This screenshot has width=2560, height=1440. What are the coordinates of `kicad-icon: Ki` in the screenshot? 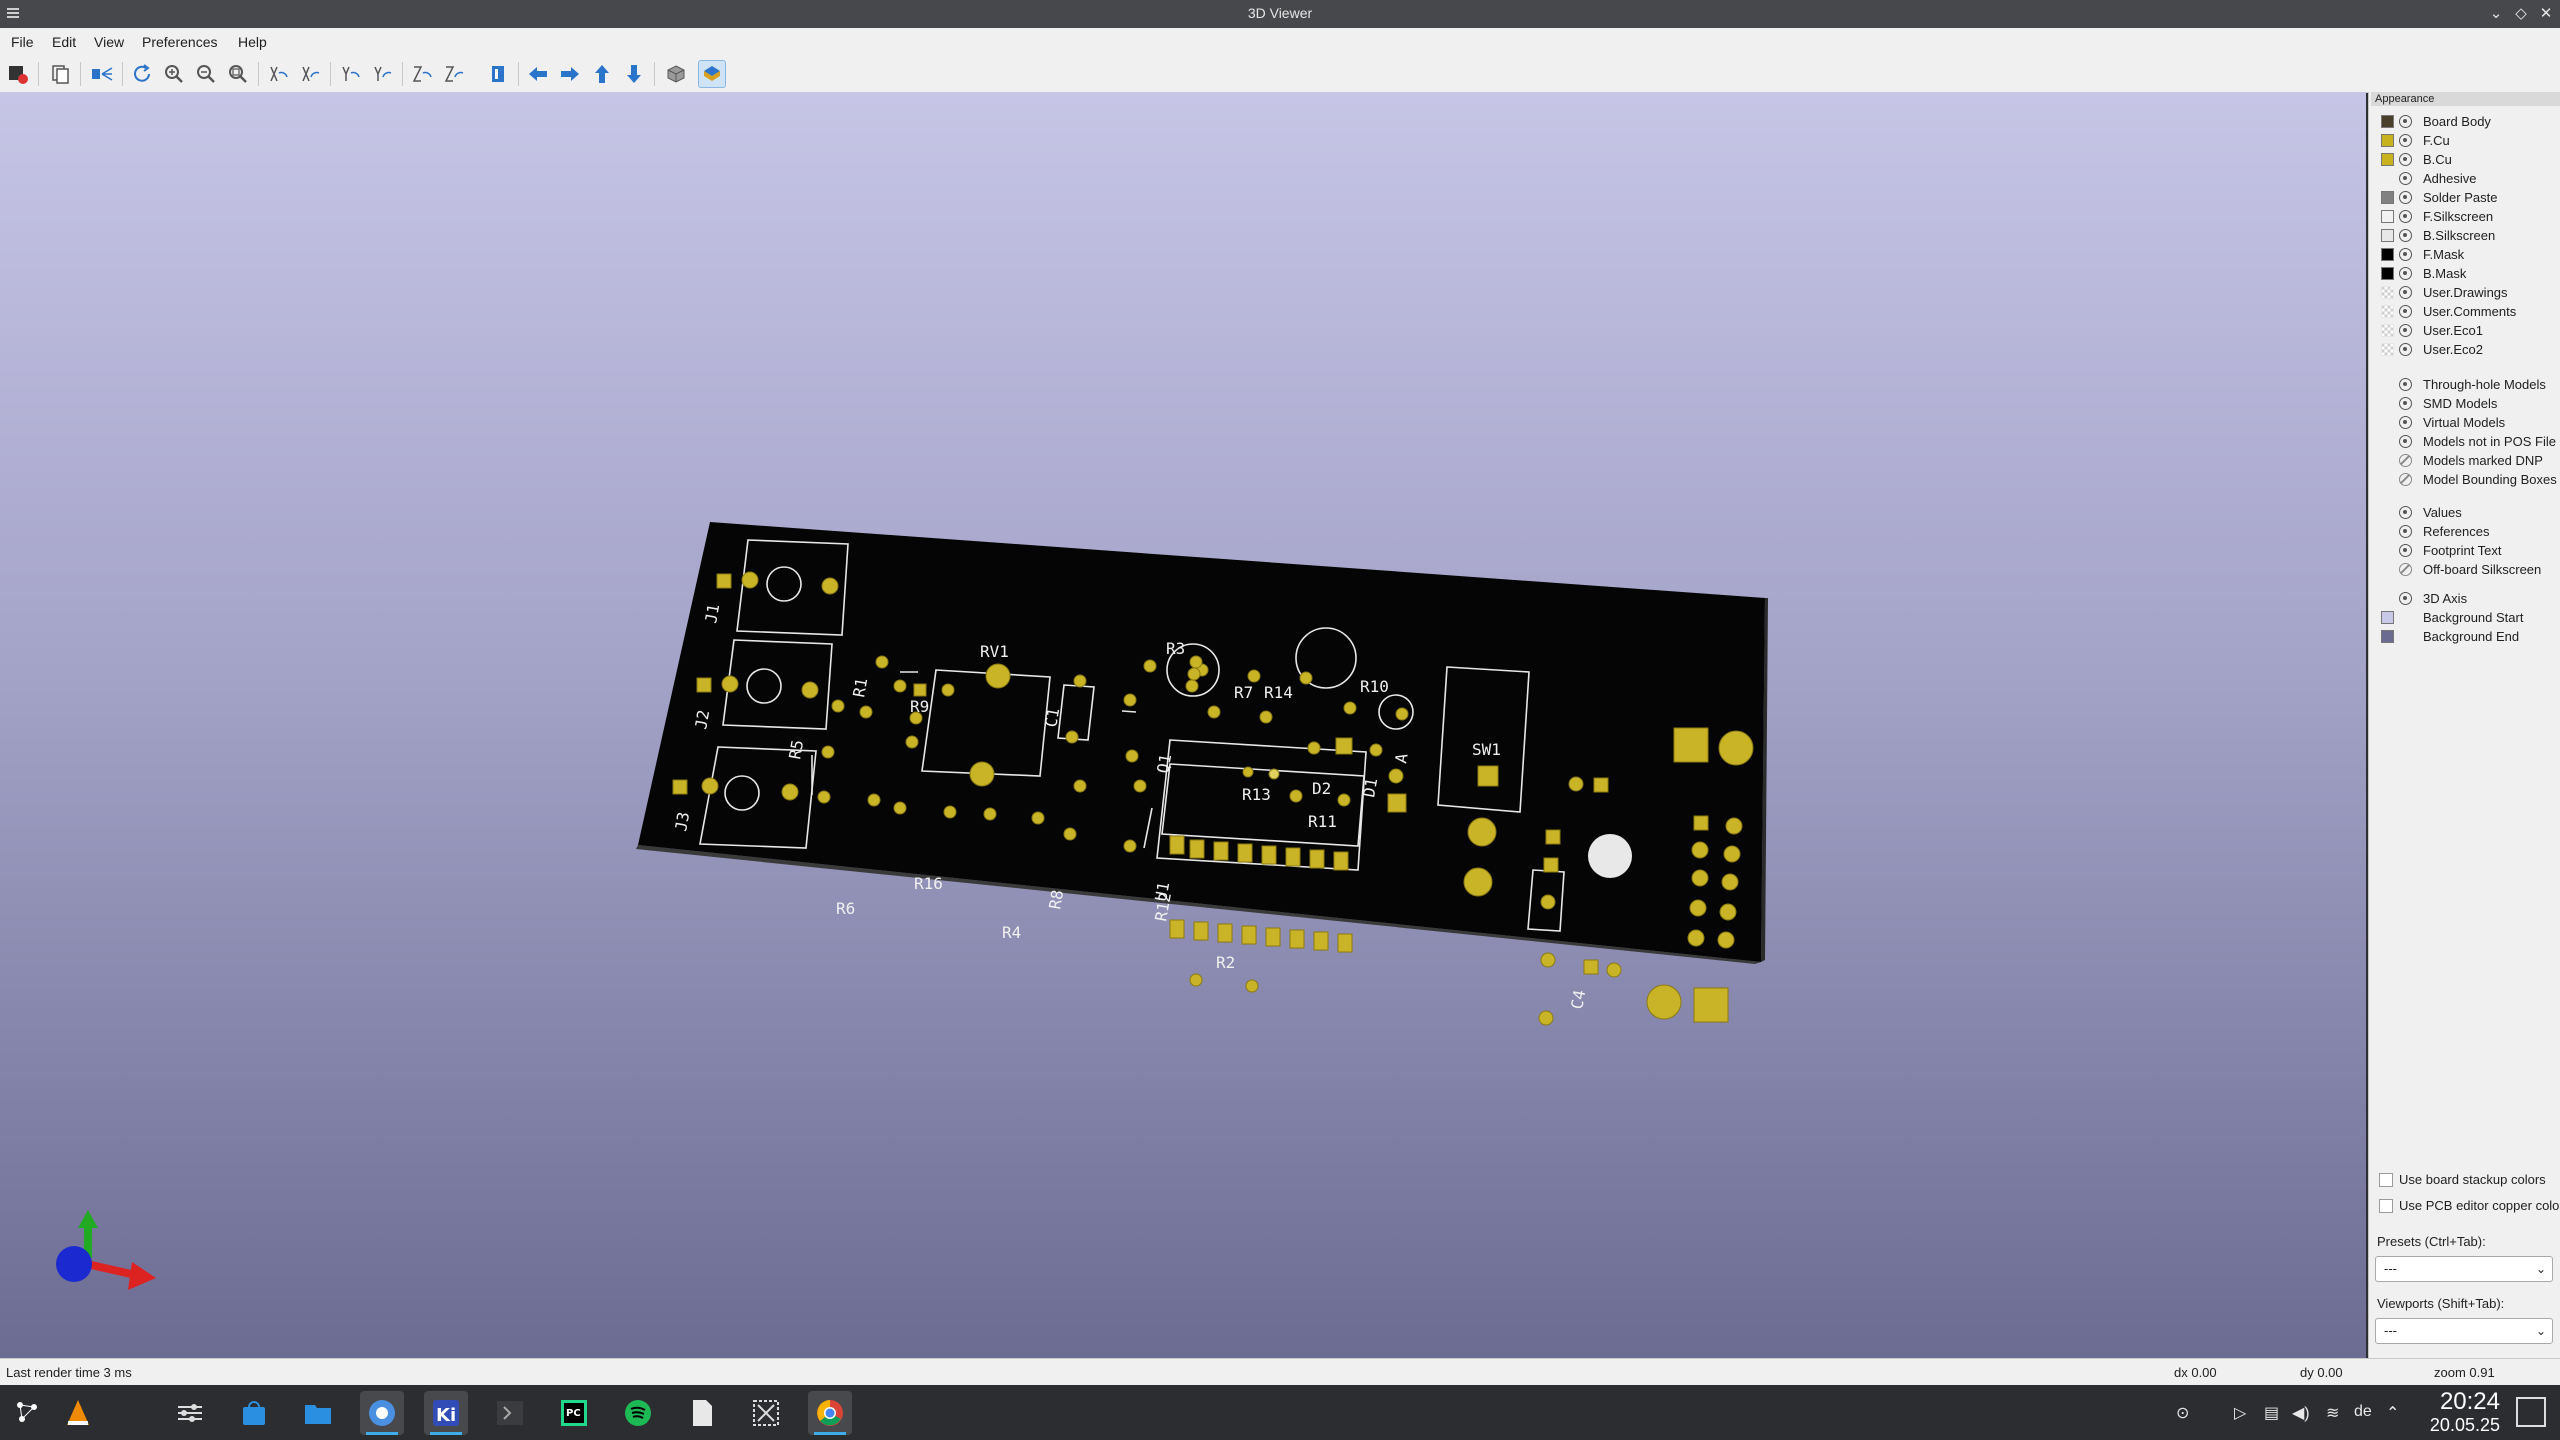 It's located at (446, 1413).